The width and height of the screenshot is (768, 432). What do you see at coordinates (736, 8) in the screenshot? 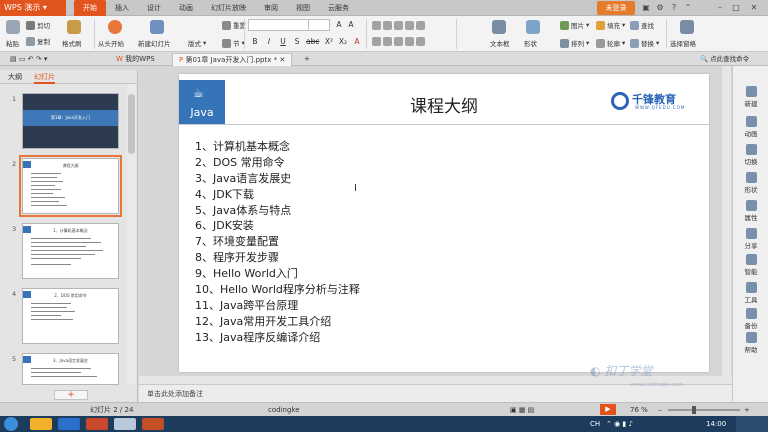
I see `maximize-icon: □` at bounding box center [736, 8].